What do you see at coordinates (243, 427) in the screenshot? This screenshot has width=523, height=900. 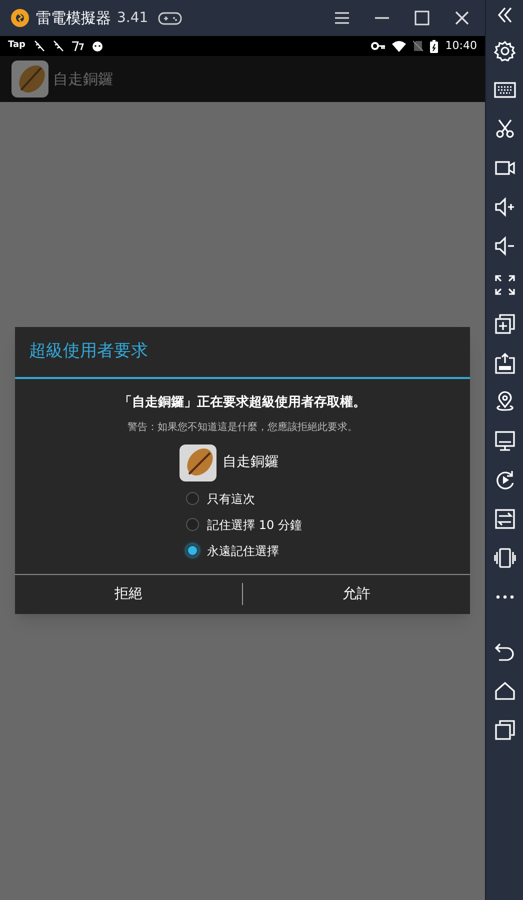 I see `warning-text: 警告：如果您不知道這是什麼，您應該拒絕此要求。` at bounding box center [243, 427].